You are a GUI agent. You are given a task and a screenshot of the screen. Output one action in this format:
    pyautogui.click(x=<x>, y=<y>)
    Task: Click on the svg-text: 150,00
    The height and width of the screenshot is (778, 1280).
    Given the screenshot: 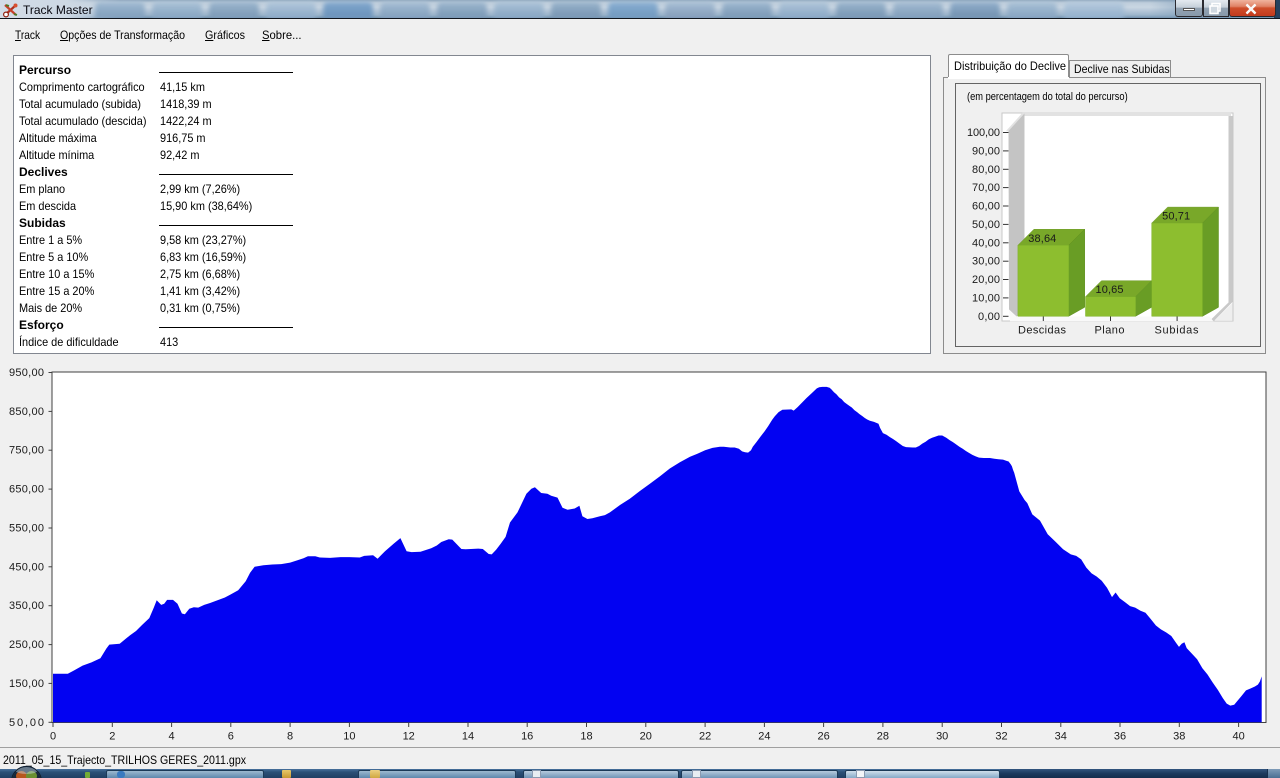 What is the action you would take?
    pyautogui.click(x=26, y=684)
    